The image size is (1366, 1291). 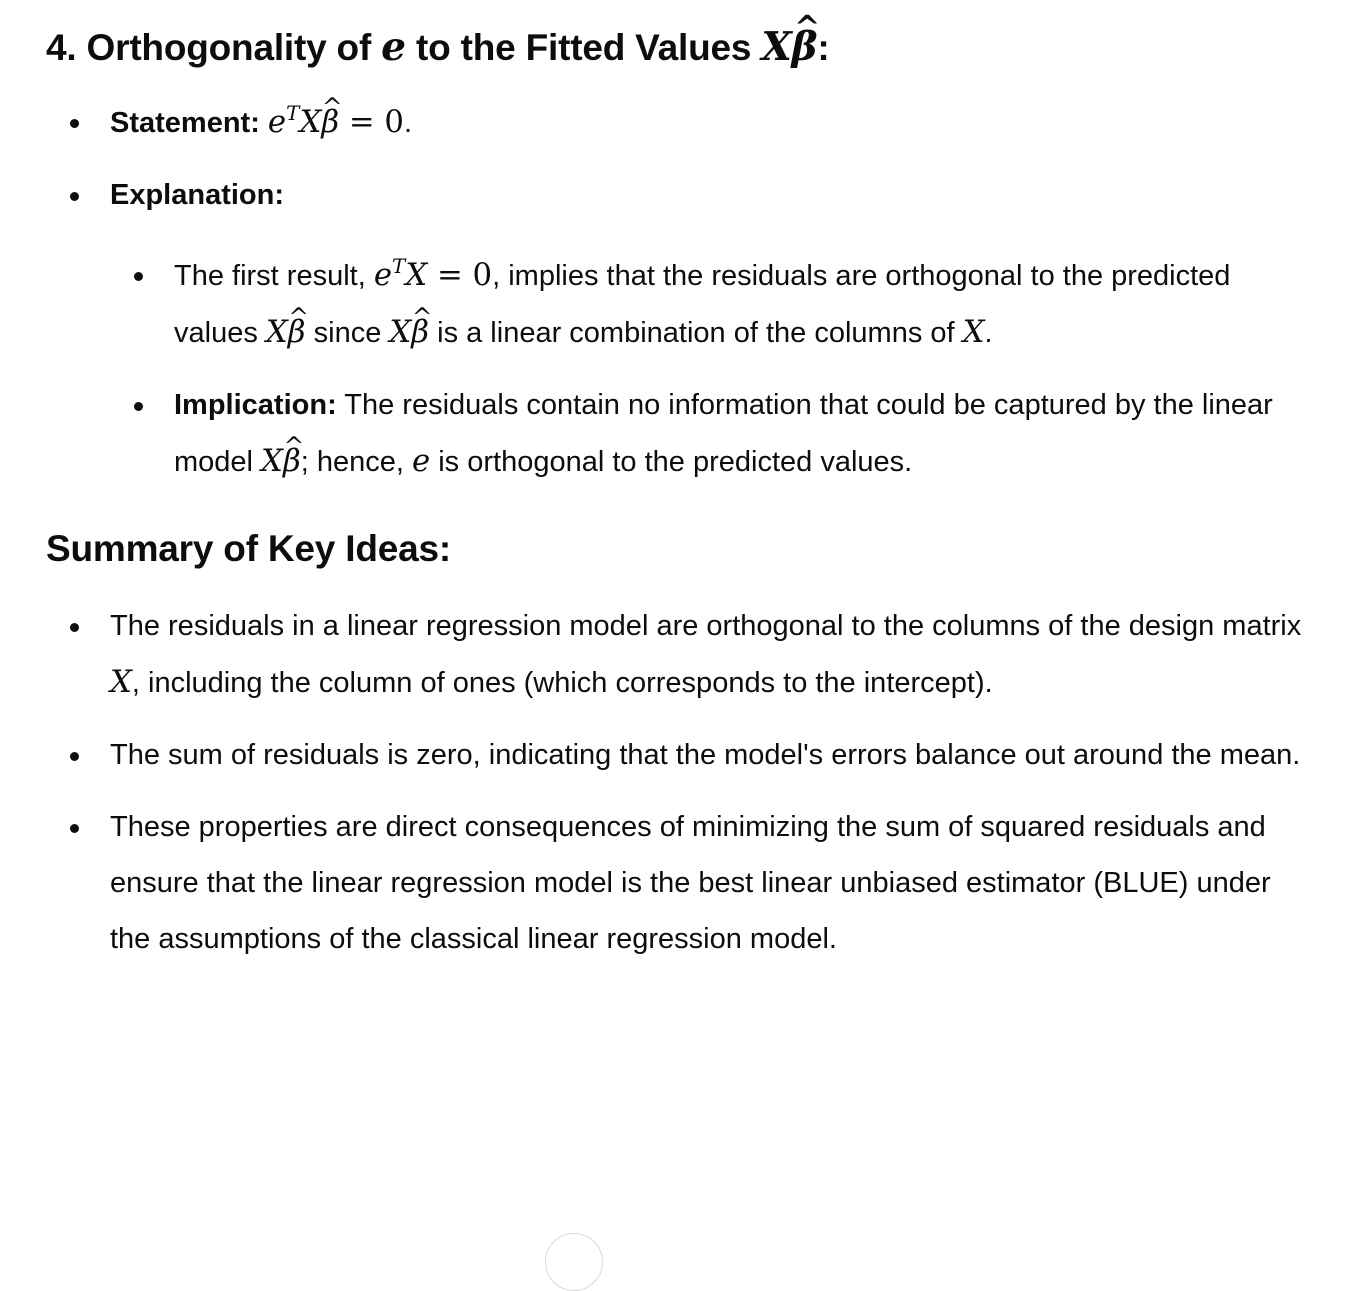 I want to click on heading-math-xbeta: Xβ, so click(x=789, y=47).